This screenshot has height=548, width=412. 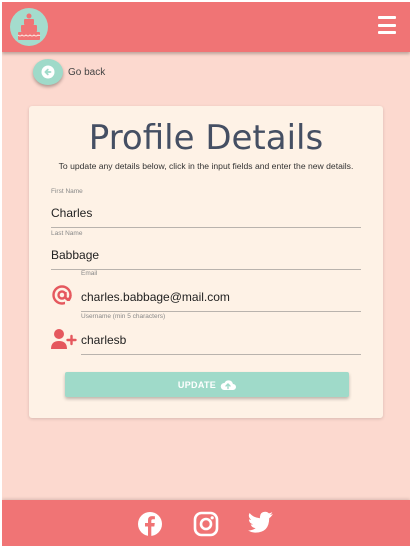 What do you see at coordinates (67, 191) in the screenshot?
I see `first-name-label: First Name` at bounding box center [67, 191].